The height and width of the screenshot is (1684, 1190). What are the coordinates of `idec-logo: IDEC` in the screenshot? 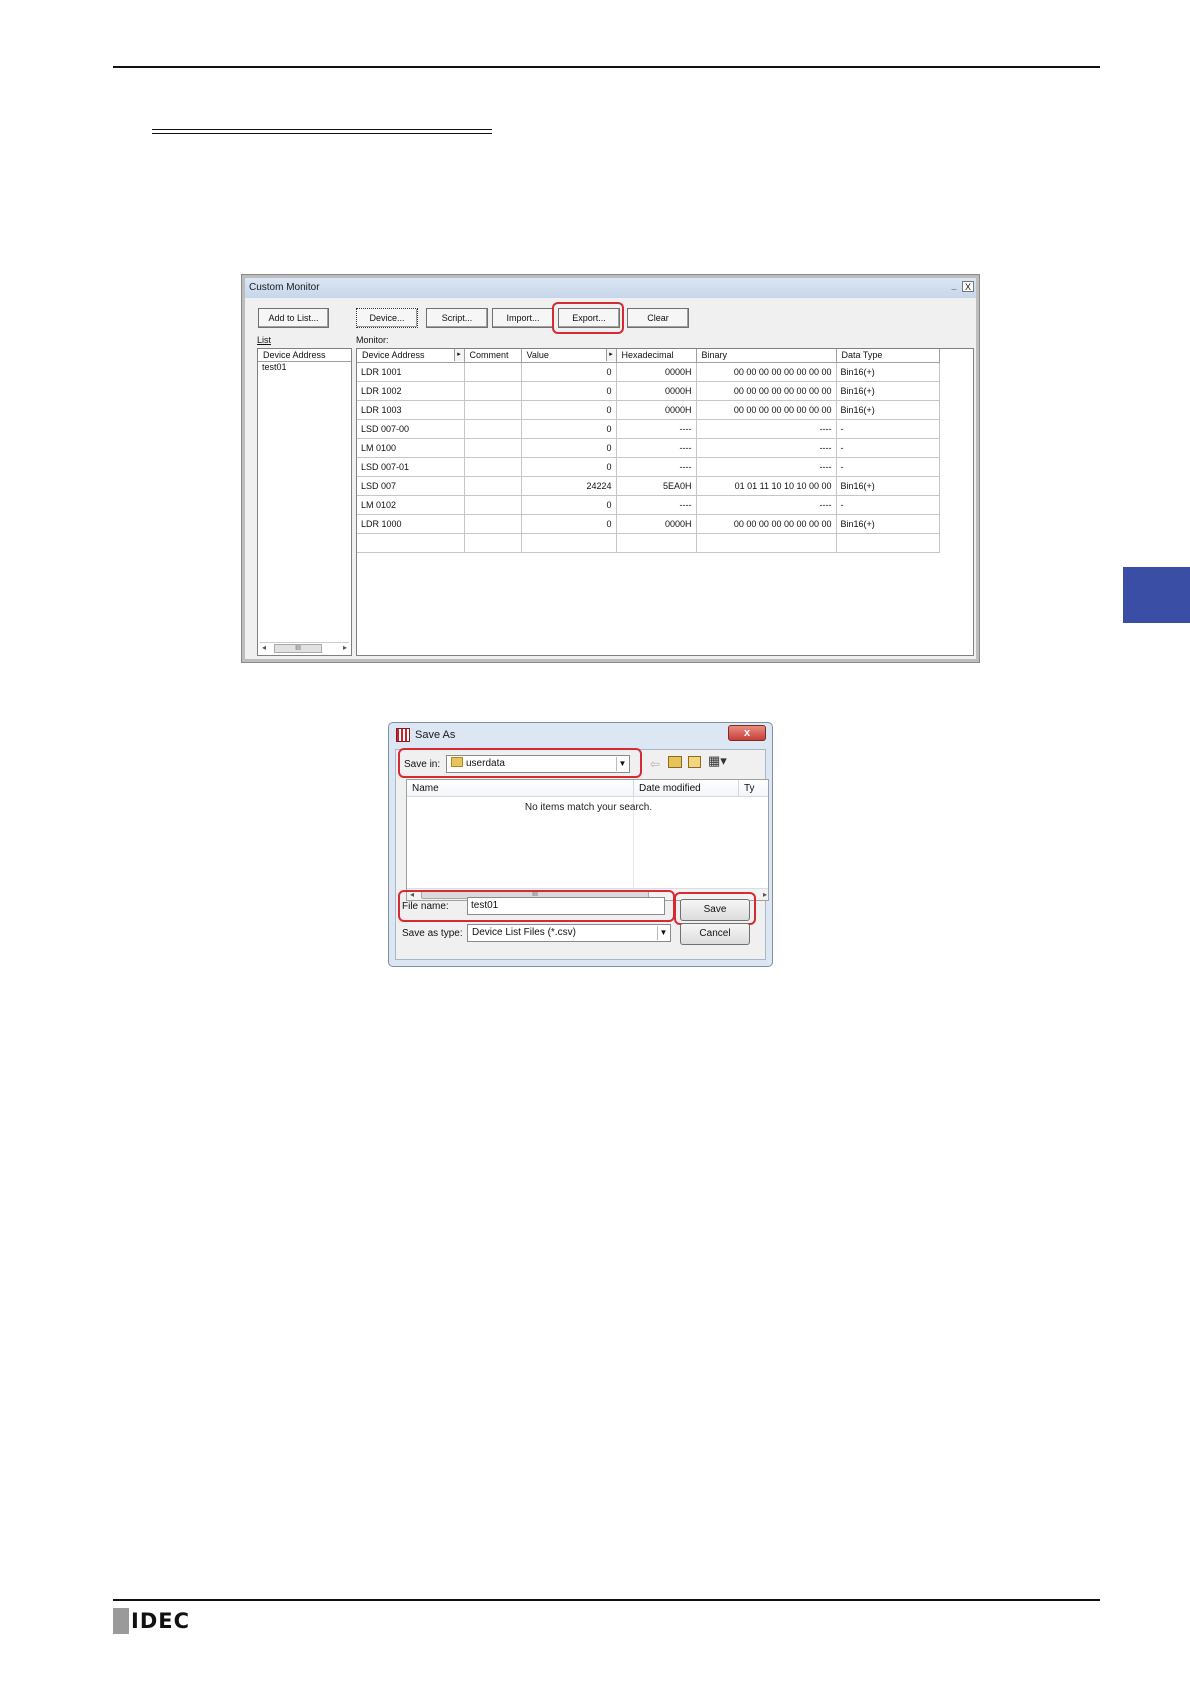 It's located at (151, 1621).